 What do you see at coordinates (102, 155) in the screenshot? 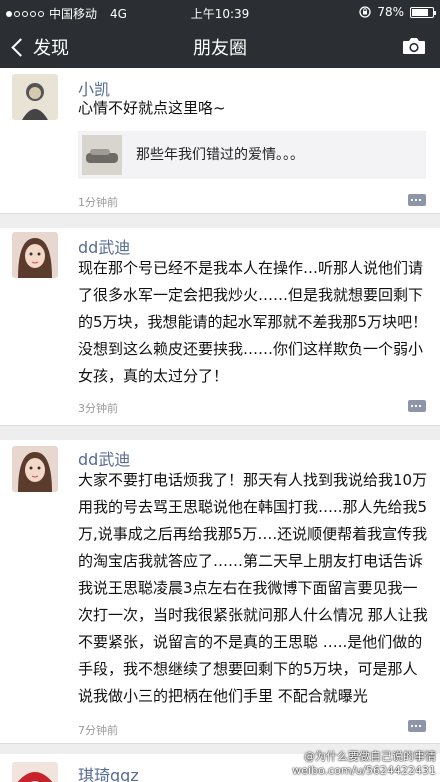
I see `link-thumbnail` at bounding box center [102, 155].